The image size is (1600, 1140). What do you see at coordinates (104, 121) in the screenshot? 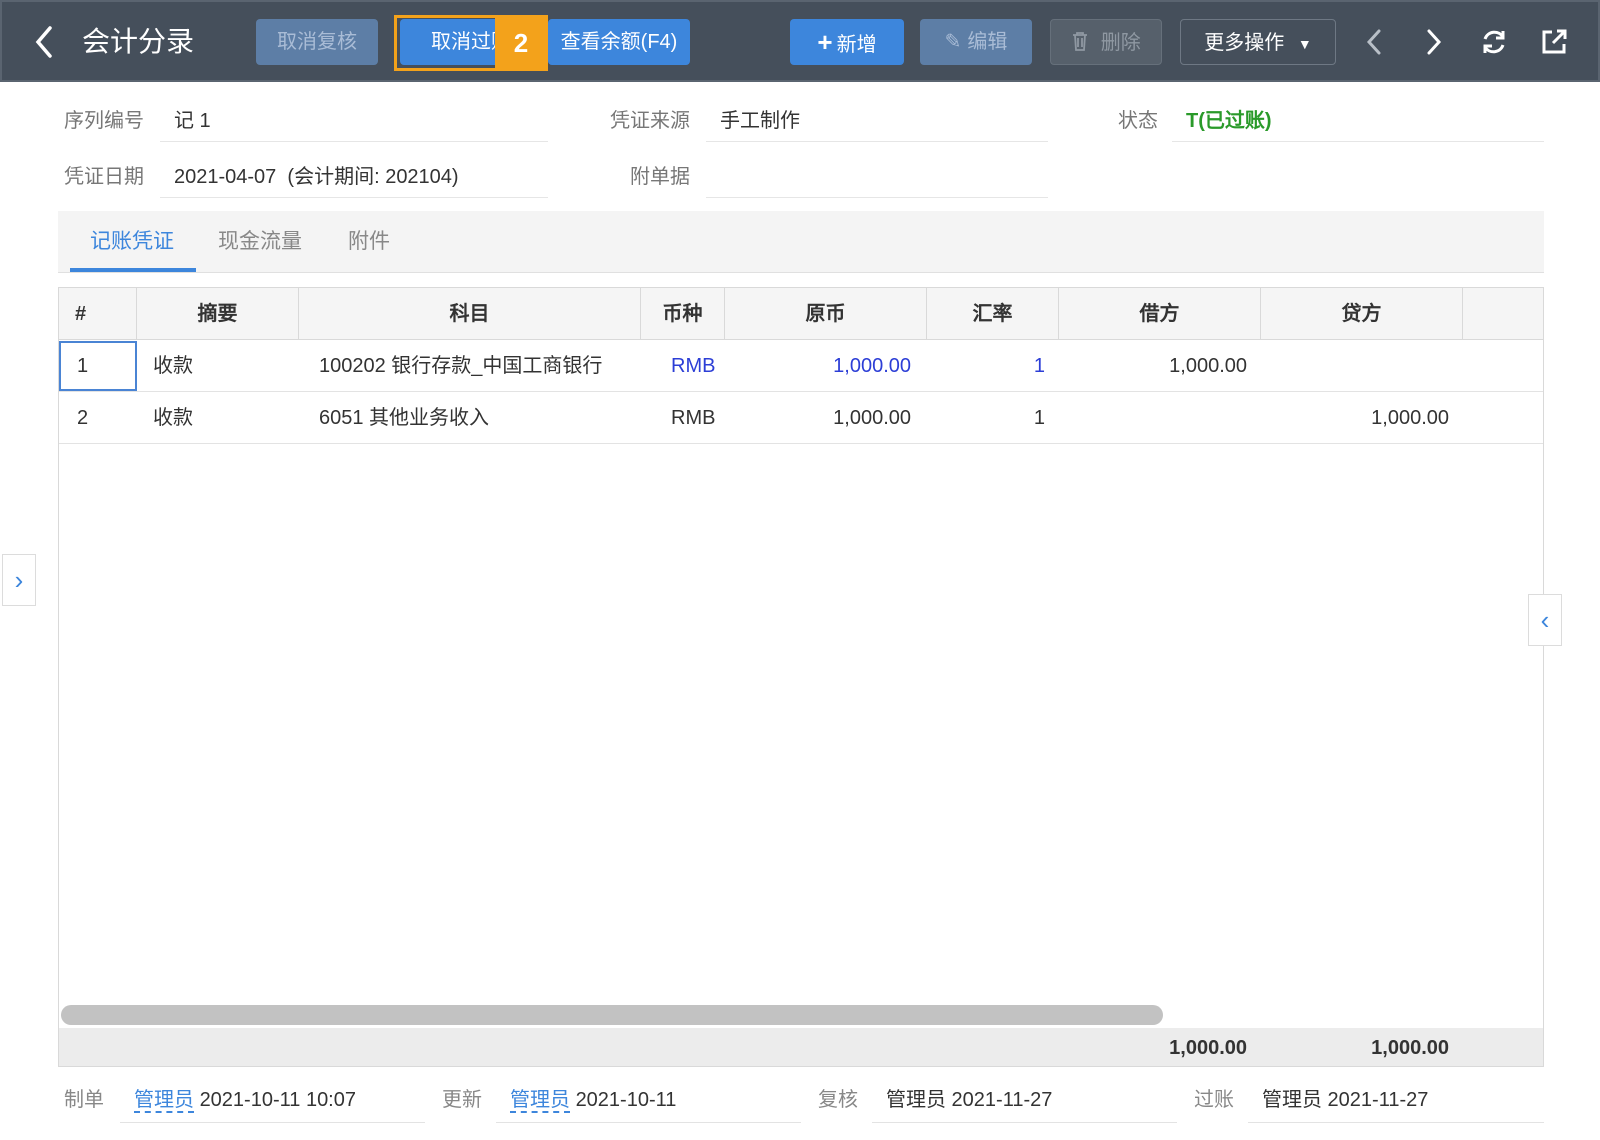
I see `serial-number-label: 序列编号` at bounding box center [104, 121].